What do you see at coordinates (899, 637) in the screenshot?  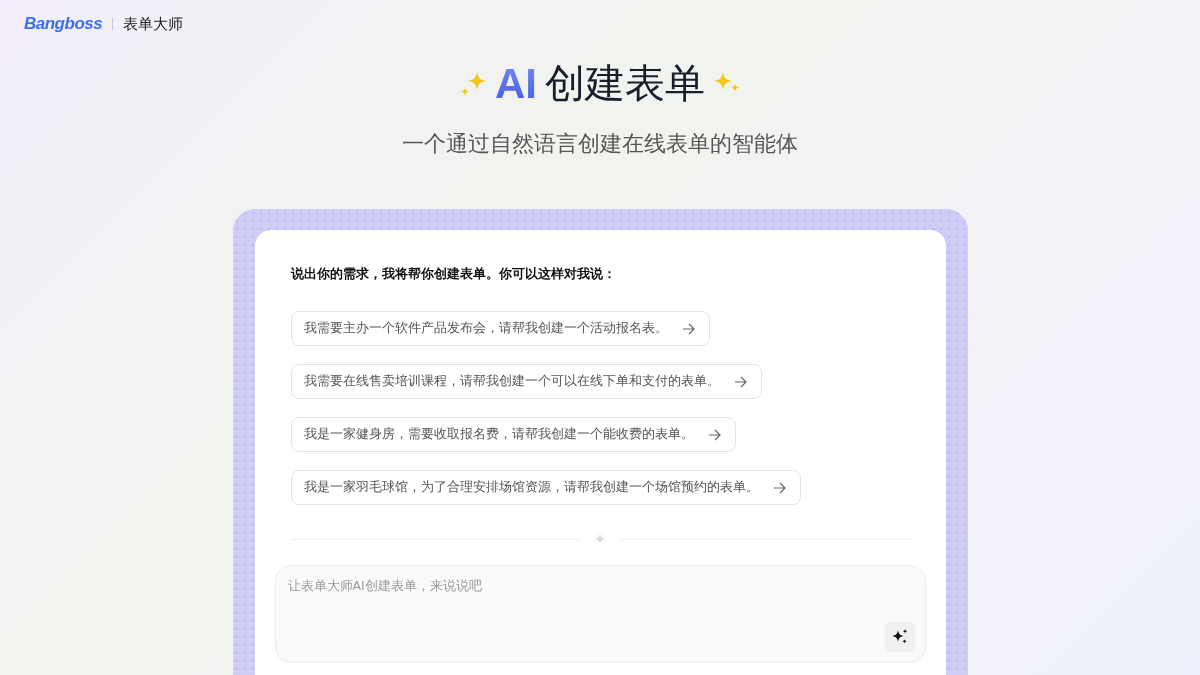 I see `ai-generate-button` at bounding box center [899, 637].